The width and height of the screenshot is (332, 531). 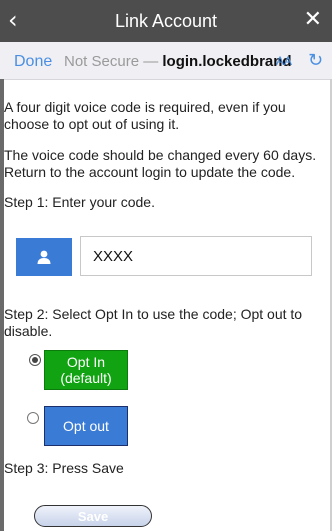 I want to click on text-size-button: AA, so click(x=284, y=61).